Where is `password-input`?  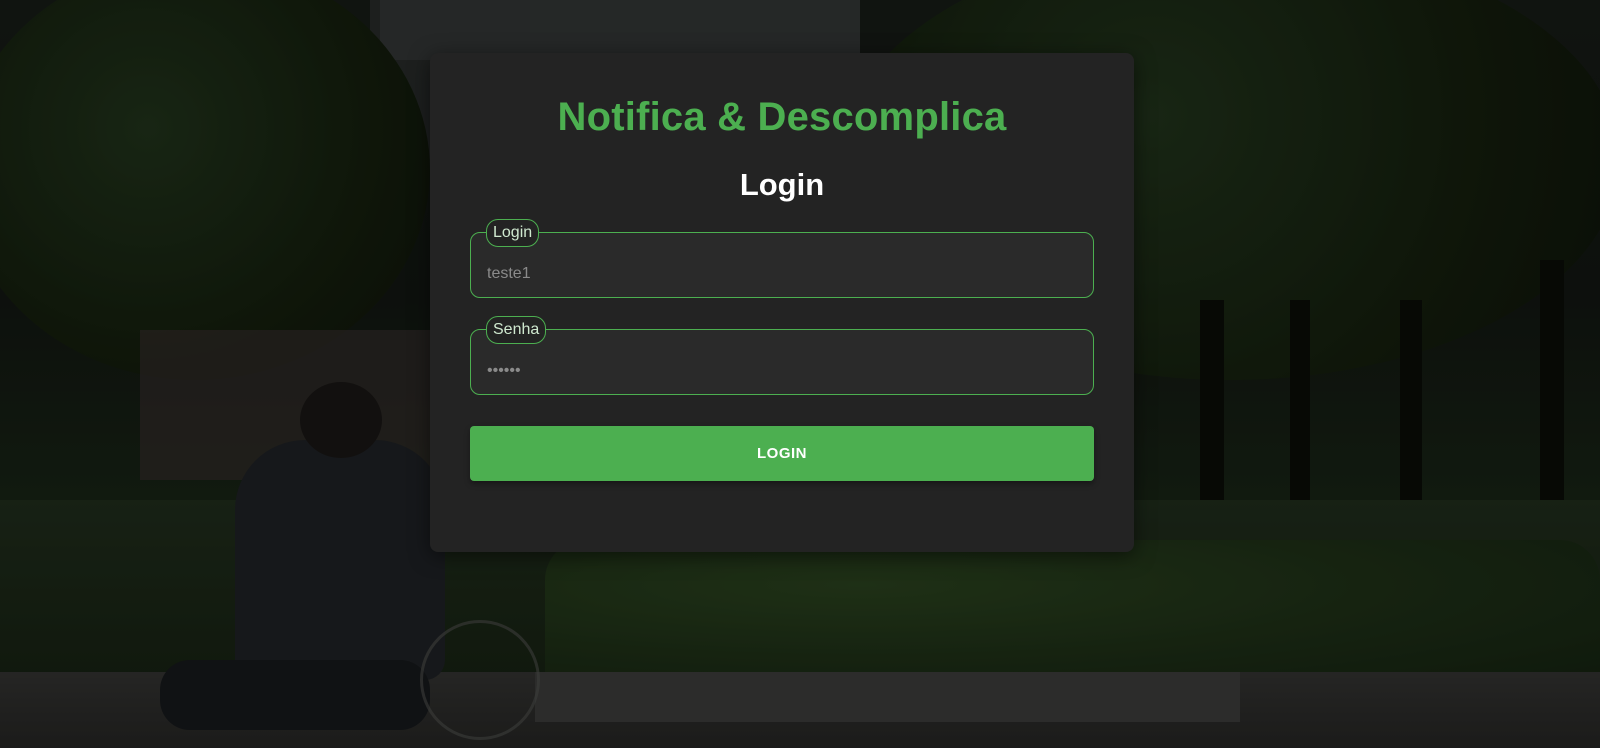 password-input is located at coordinates (782, 362).